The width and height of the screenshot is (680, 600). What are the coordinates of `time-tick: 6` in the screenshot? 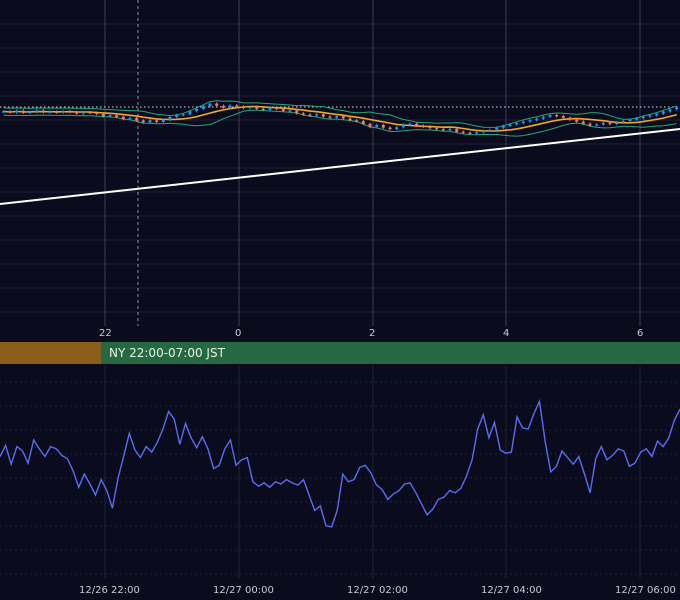 It's located at (640, 333).